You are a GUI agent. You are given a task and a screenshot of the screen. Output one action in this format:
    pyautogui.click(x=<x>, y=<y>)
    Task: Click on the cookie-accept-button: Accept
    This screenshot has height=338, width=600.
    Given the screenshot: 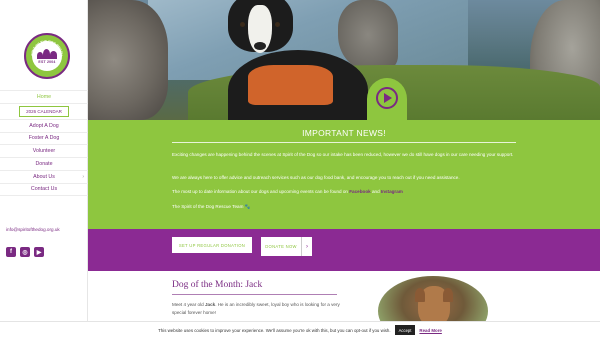 What is the action you would take?
    pyautogui.click(x=405, y=330)
    